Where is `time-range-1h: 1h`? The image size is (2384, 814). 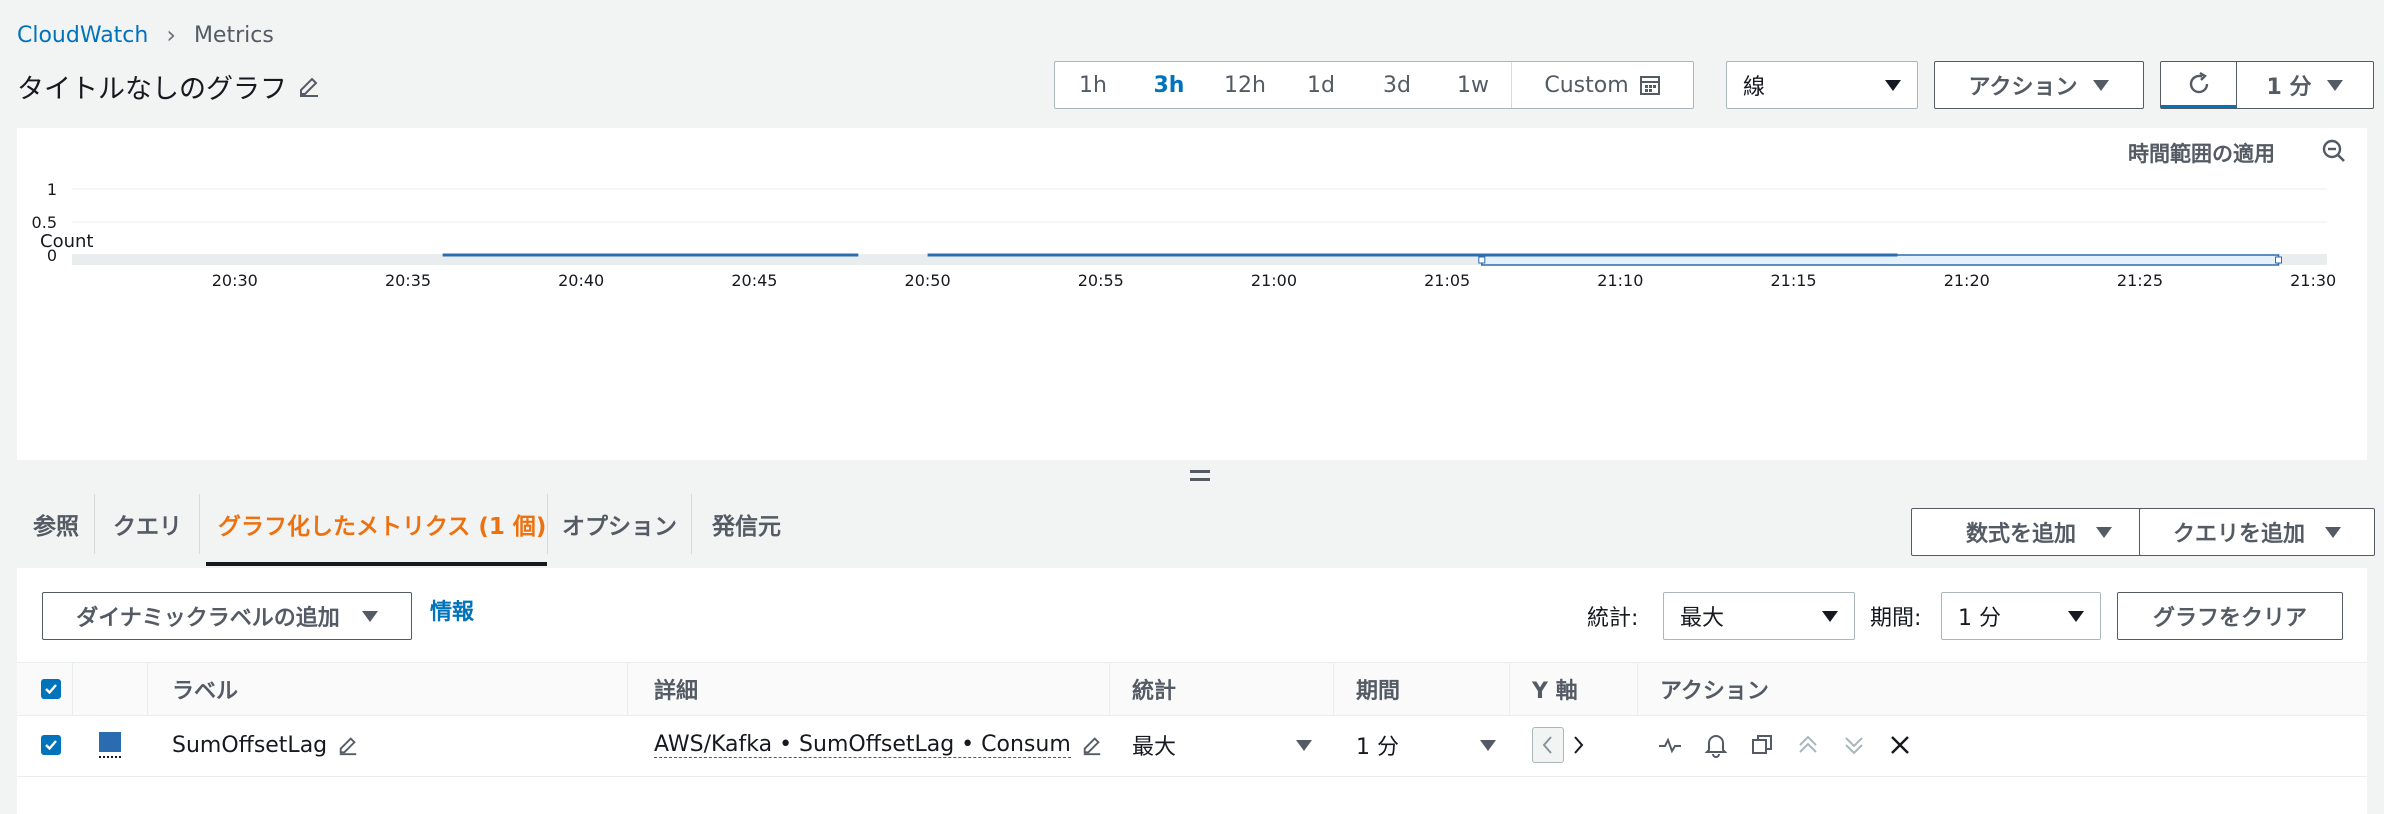
time-range-1h: 1h is located at coordinates (1093, 85).